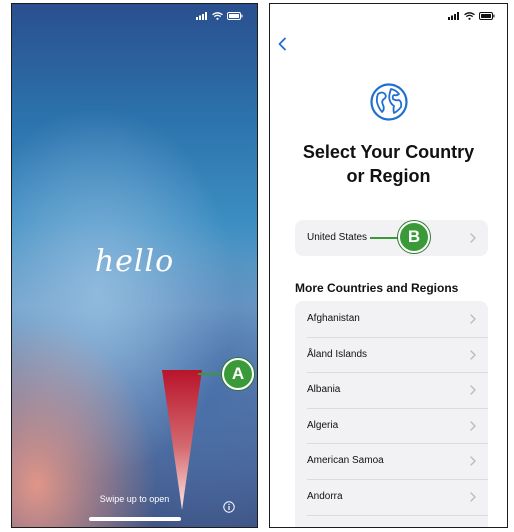 This screenshot has height=532, width=514. What do you see at coordinates (134, 499) in the screenshot?
I see `swipe-up-hint: Swipe up to open` at bounding box center [134, 499].